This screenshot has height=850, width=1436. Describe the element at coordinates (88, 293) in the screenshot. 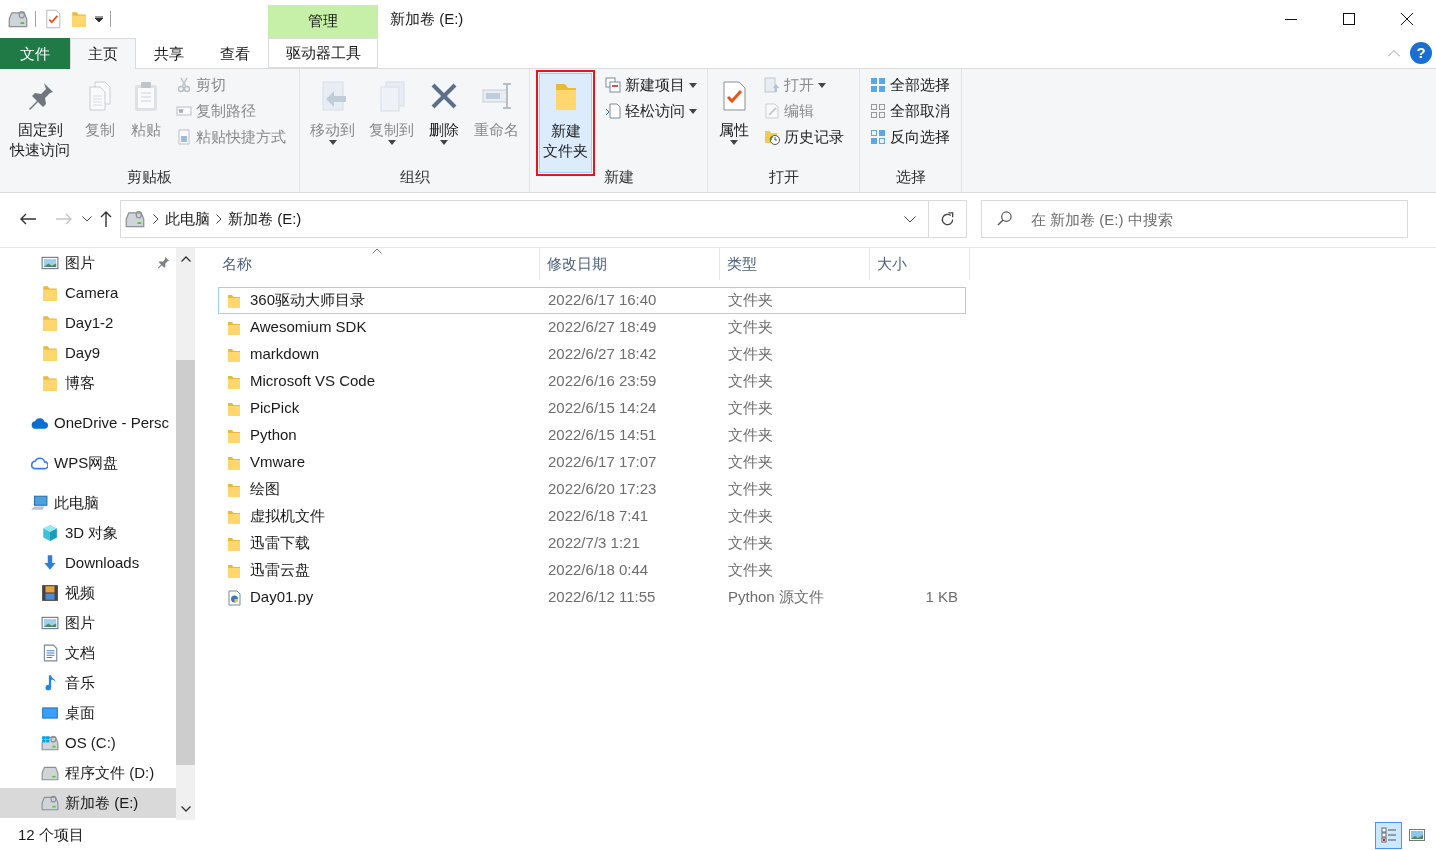

I see `nav-item: Camera` at that location.